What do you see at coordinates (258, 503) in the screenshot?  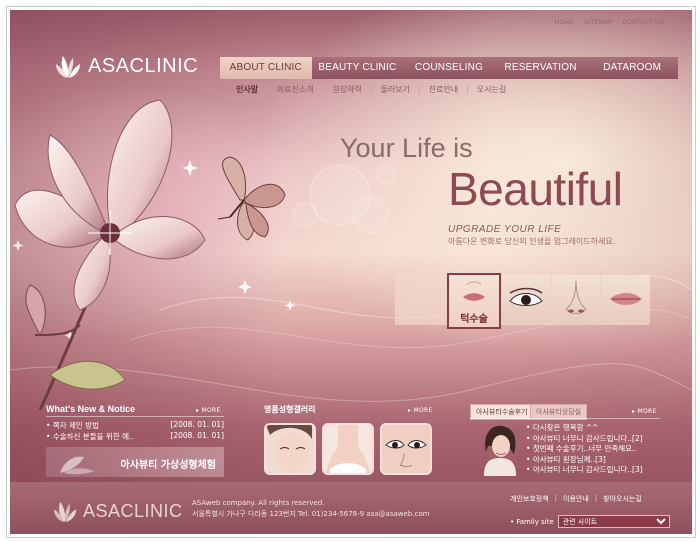 I see `footer-company: ASAweb company. All rights reserved.` at bounding box center [258, 503].